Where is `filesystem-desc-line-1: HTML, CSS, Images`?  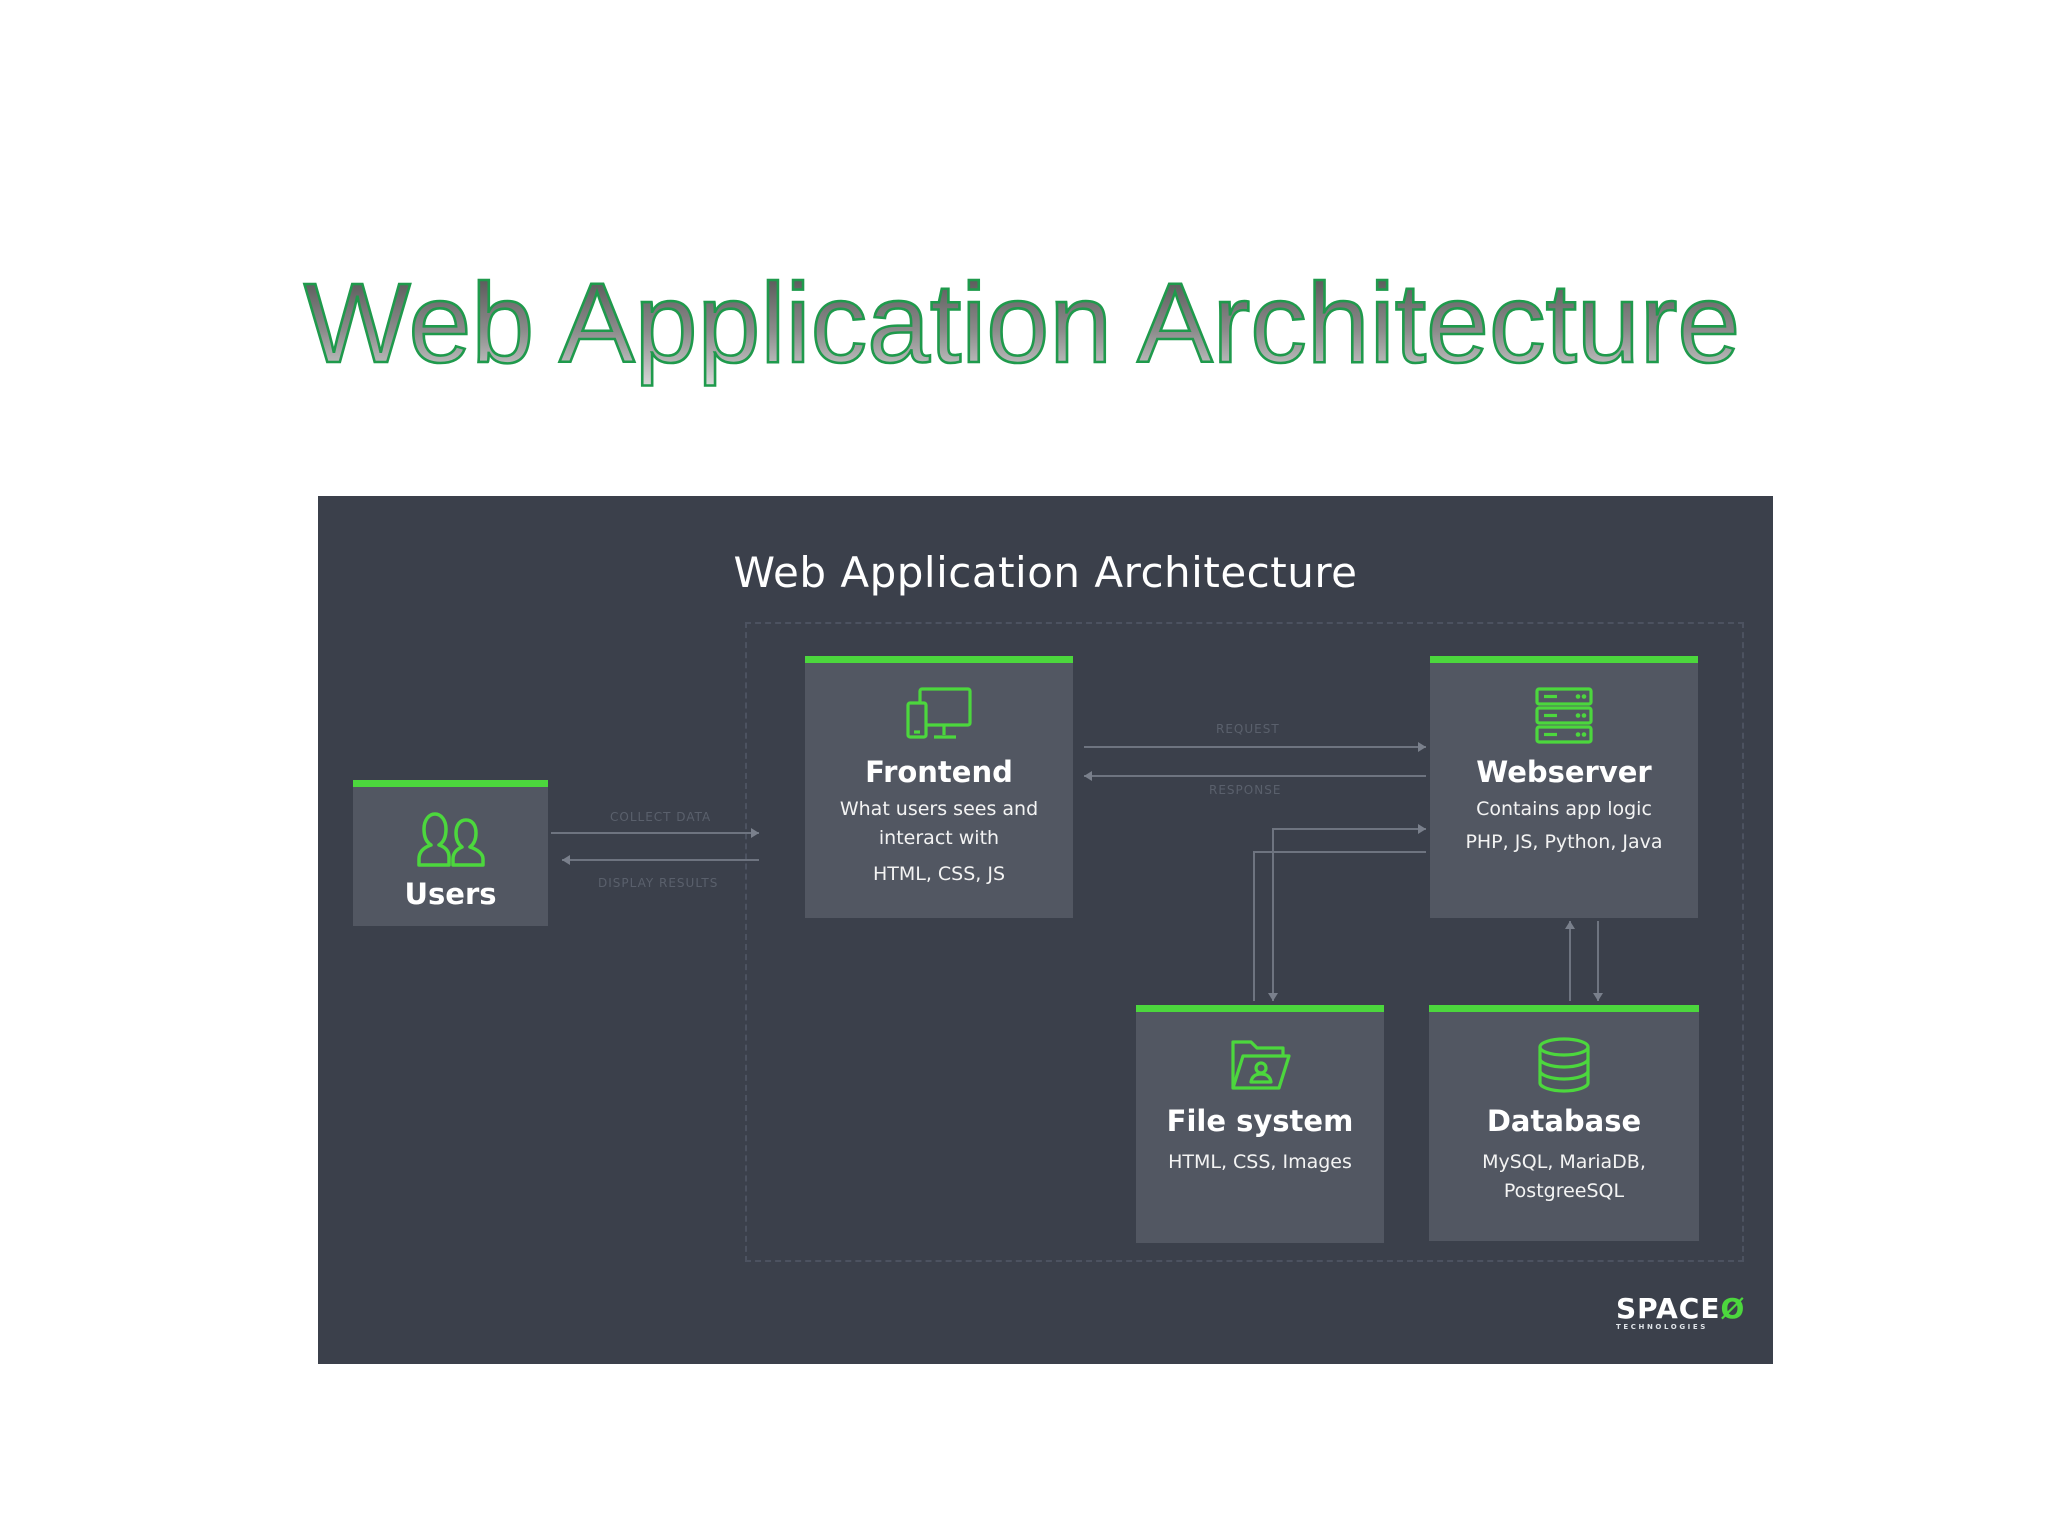 filesystem-desc-line-1: HTML, CSS, Images is located at coordinates (1260, 1162).